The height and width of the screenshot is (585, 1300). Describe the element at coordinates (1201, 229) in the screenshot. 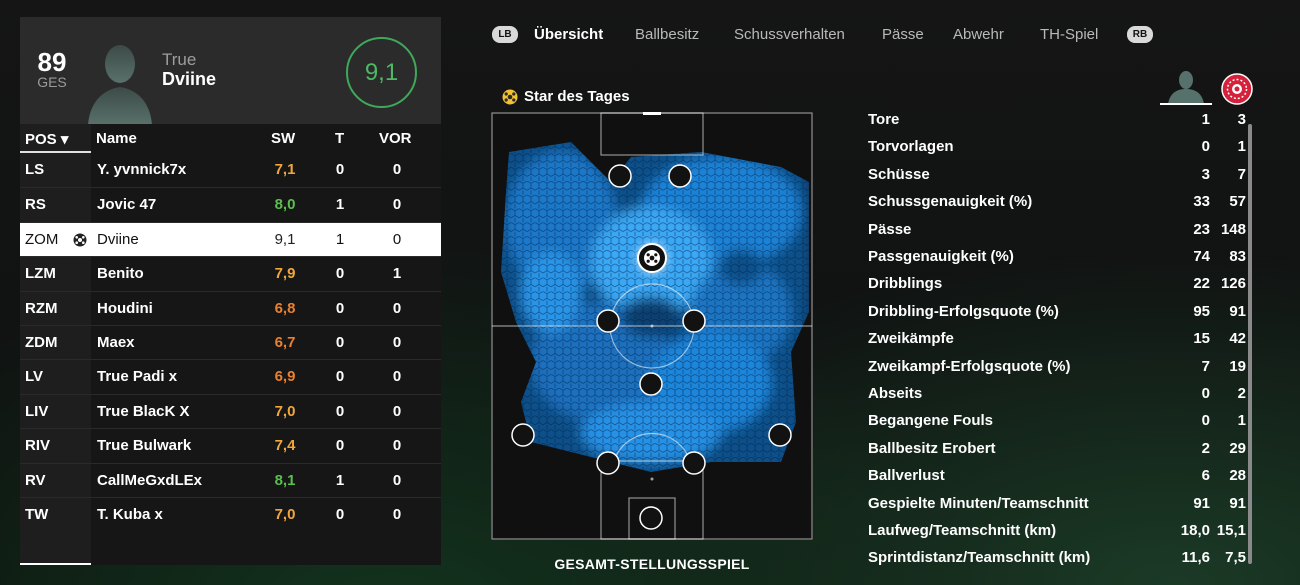

I see `stat-player-value: 23` at that location.